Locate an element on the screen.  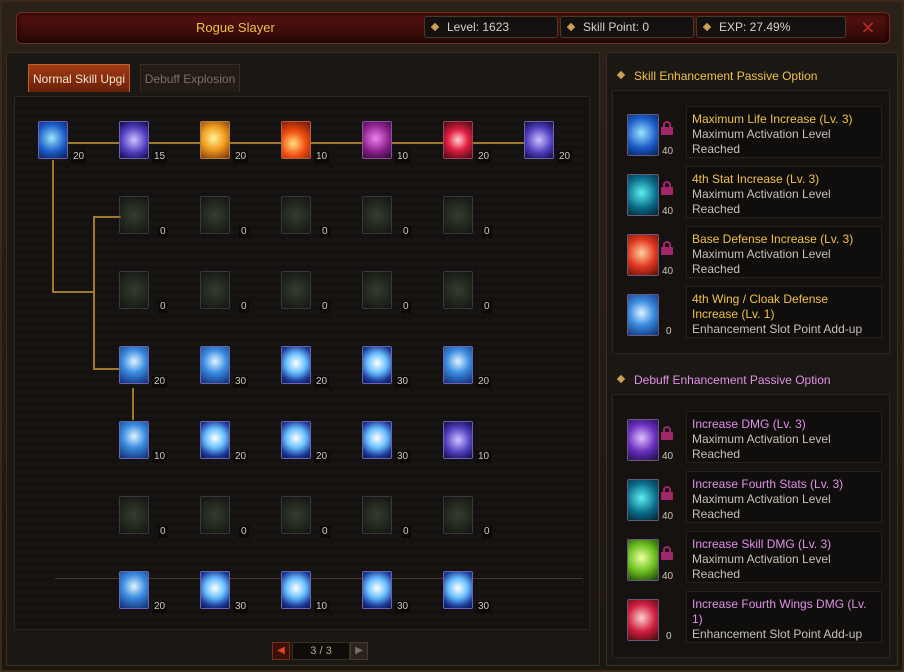
skill-slot-shadow is located at coordinates (377, 140).